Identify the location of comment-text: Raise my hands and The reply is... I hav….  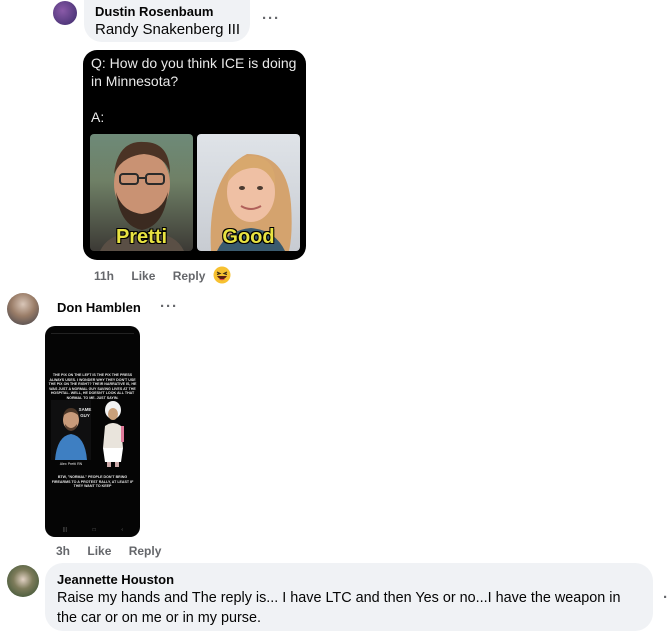
(339, 608).